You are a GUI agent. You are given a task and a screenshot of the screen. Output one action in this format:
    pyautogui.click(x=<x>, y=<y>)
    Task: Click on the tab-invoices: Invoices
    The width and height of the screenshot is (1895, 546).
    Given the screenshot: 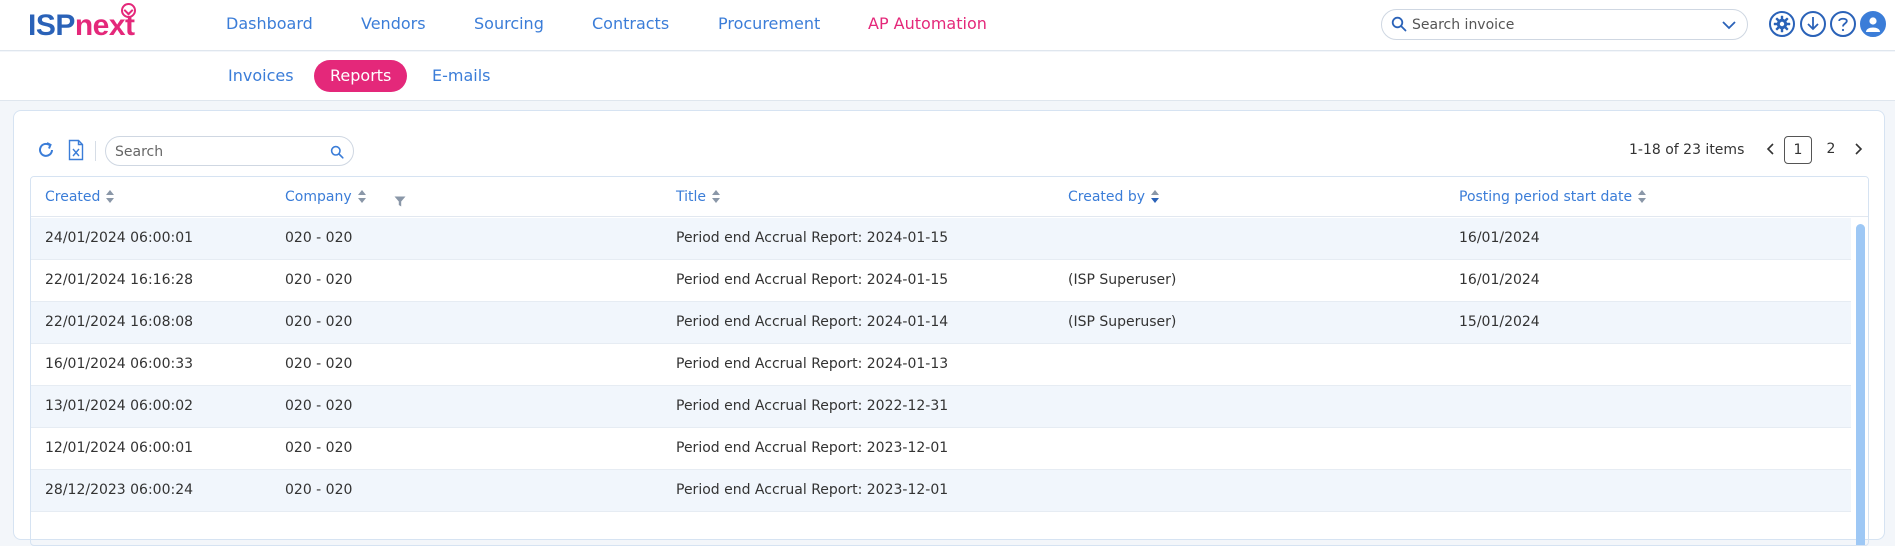 What is the action you would take?
    pyautogui.click(x=261, y=76)
    